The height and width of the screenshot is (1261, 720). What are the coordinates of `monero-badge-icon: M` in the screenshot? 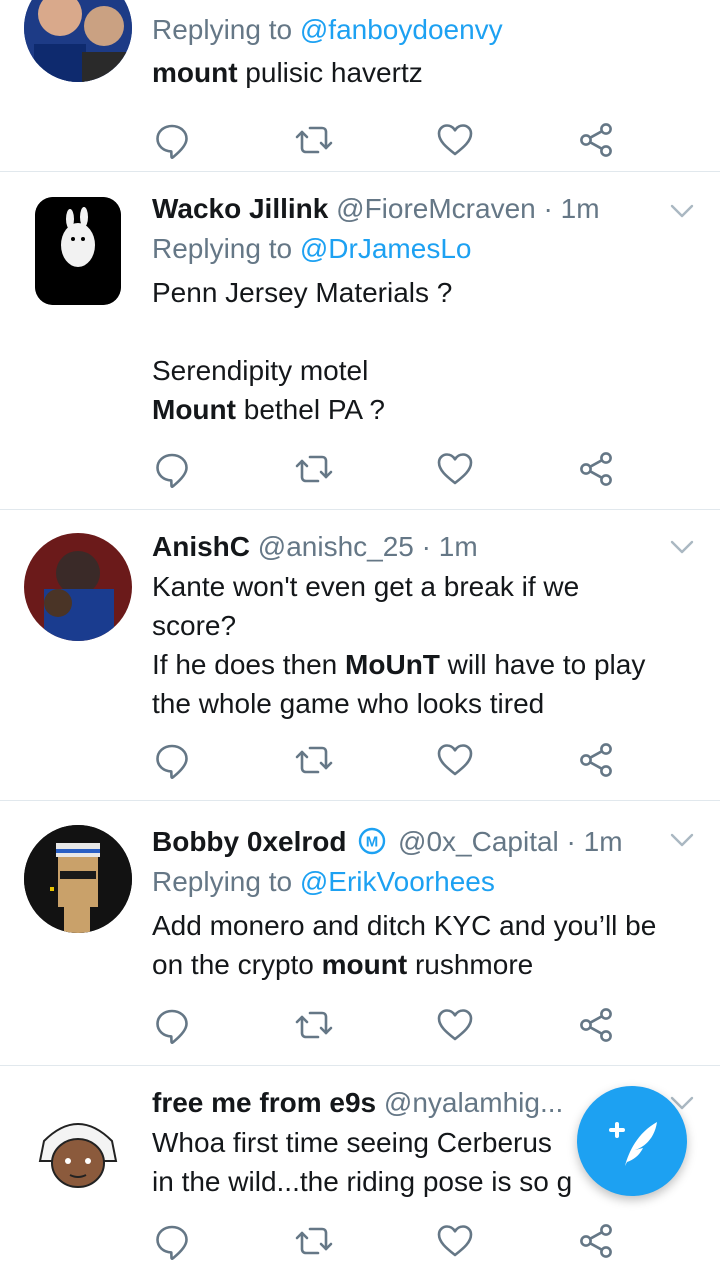 It's located at (372, 841).